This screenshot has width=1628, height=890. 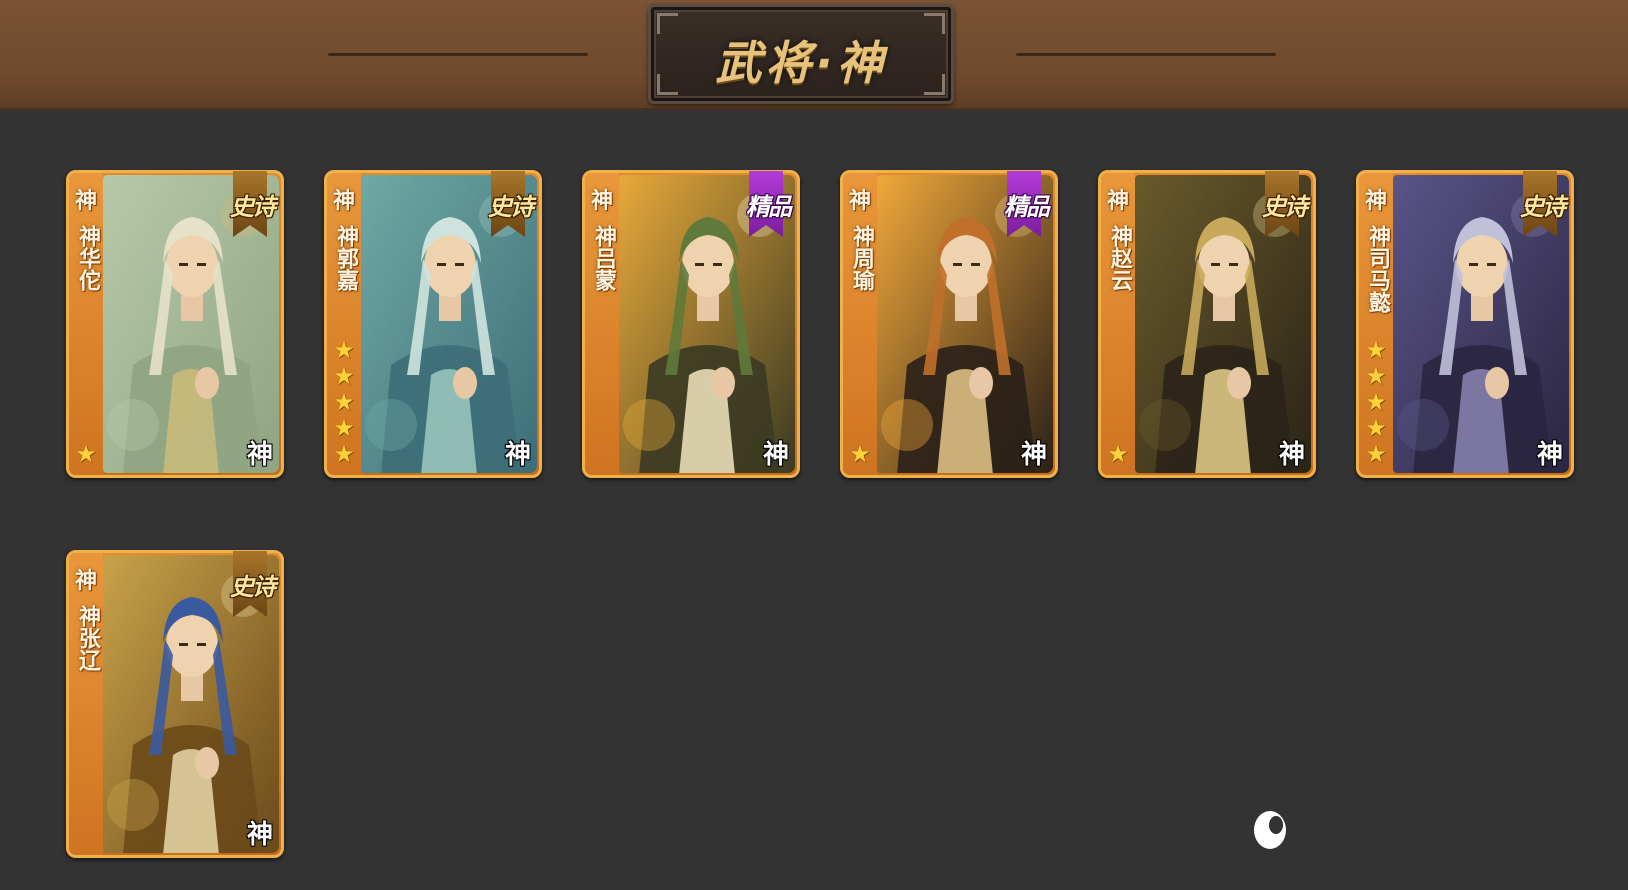 What do you see at coordinates (691, 324) in the screenshot?
I see `hero-card: 神神吕蒙 精品神` at bounding box center [691, 324].